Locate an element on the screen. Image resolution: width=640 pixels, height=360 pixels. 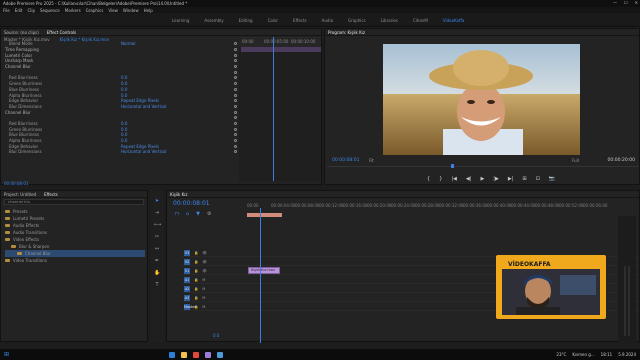
timeline-timecode: 00:00:08:01 is located at coordinates (191, 203).